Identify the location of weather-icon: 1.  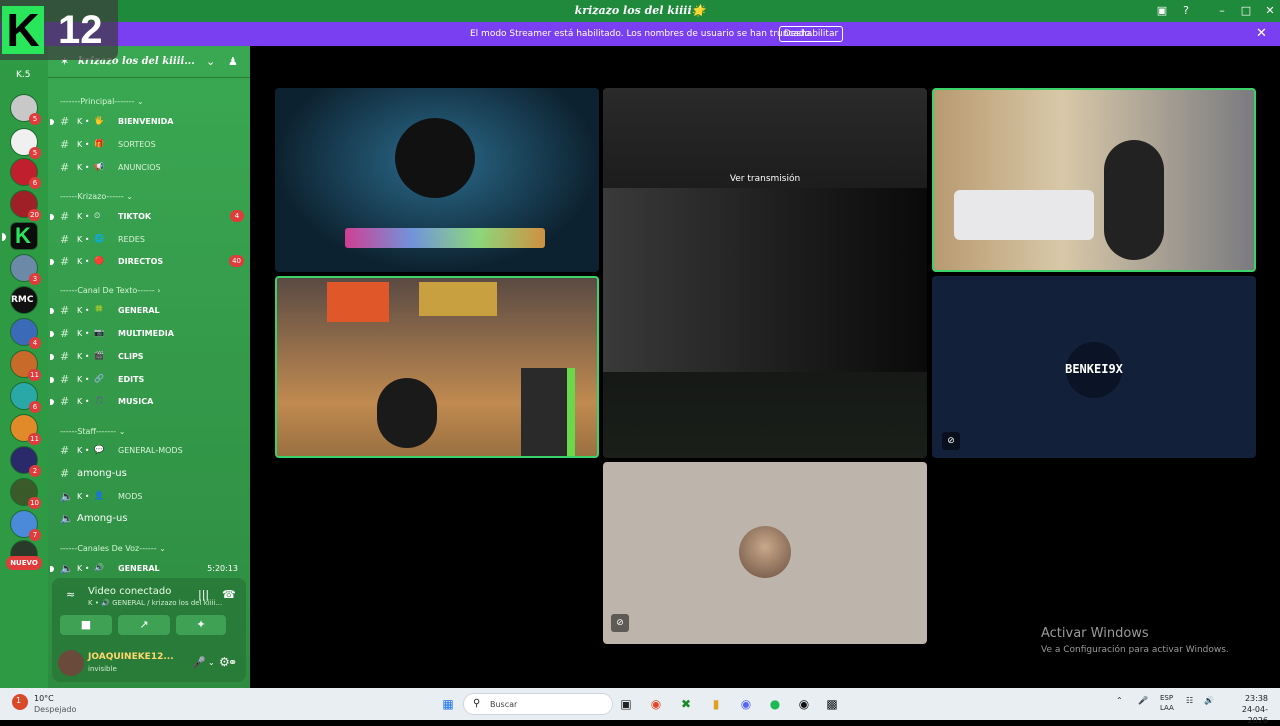
(20, 702).